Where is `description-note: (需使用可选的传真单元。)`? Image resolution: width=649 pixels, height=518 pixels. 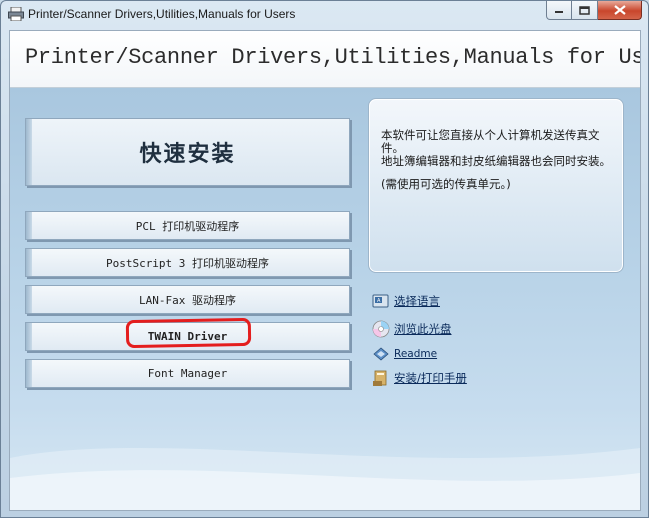 description-note: (需使用可选的传真单元。) is located at coordinates (446, 184).